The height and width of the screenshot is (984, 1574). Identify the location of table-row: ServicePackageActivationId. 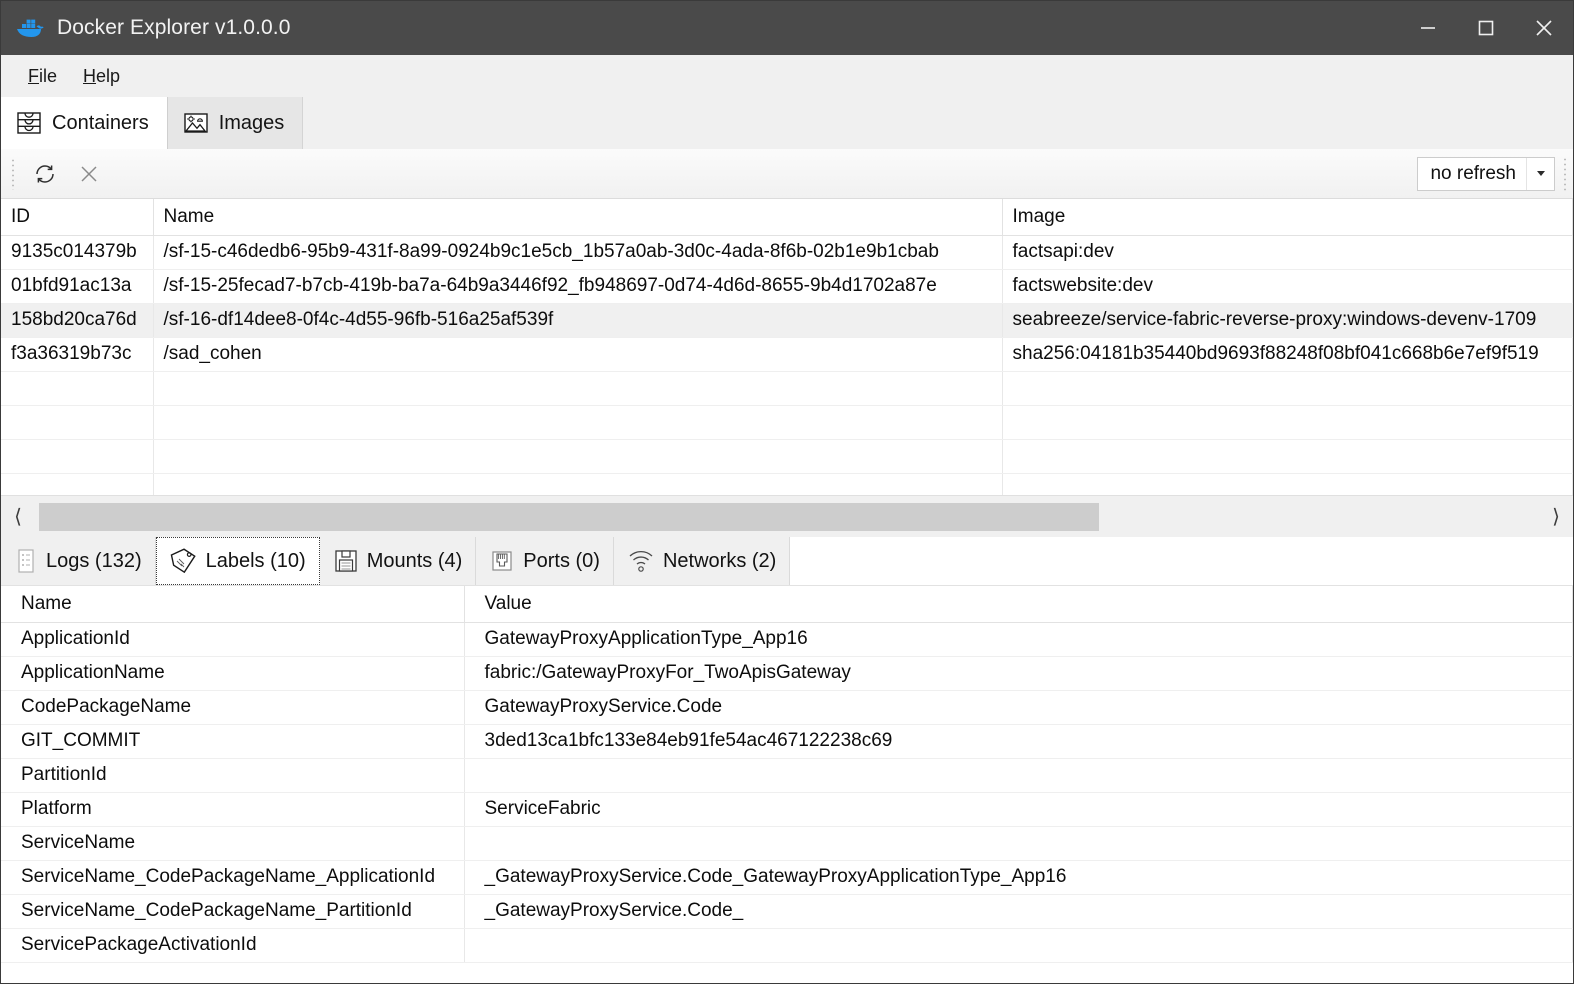
(787, 945).